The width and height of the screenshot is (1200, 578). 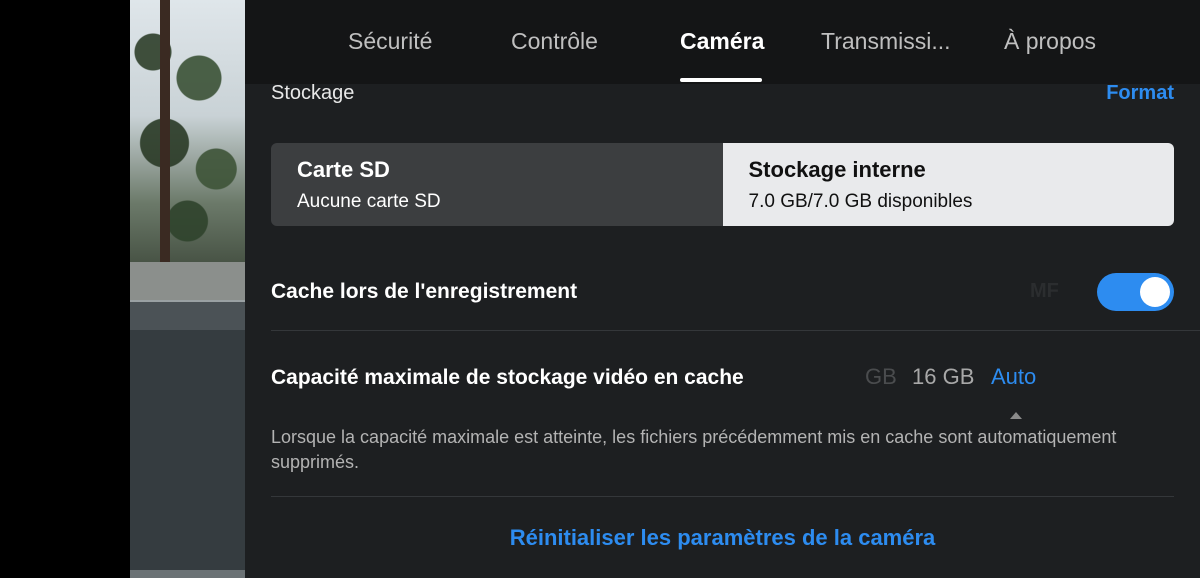 What do you see at coordinates (1155, 292) in the screenshot?
I see `toggle-knob` at bounding box center [1155, 292].